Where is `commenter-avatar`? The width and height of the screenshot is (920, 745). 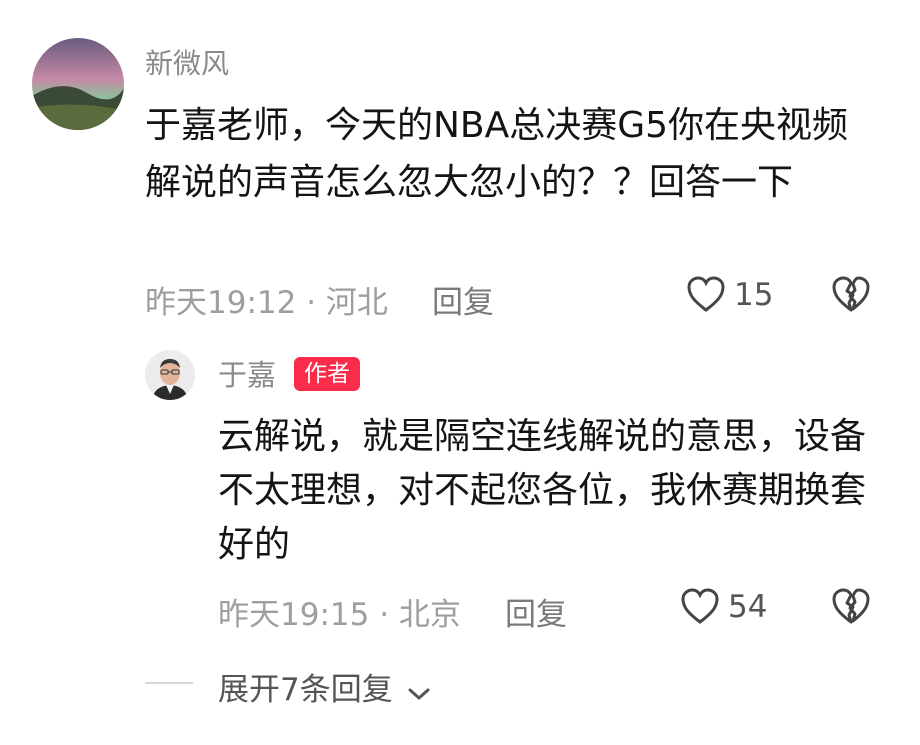
commenter-avatar is located at coordinates (78, 84).